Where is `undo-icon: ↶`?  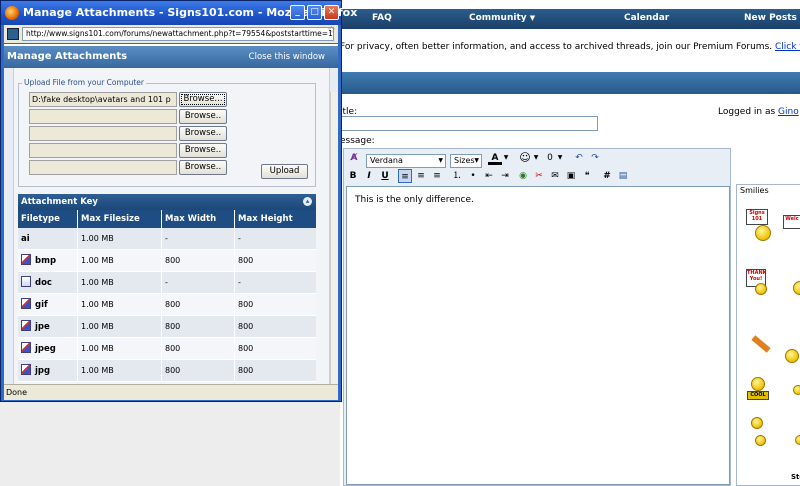 undo-icon: ↶ is located at coordinates (579, 158).